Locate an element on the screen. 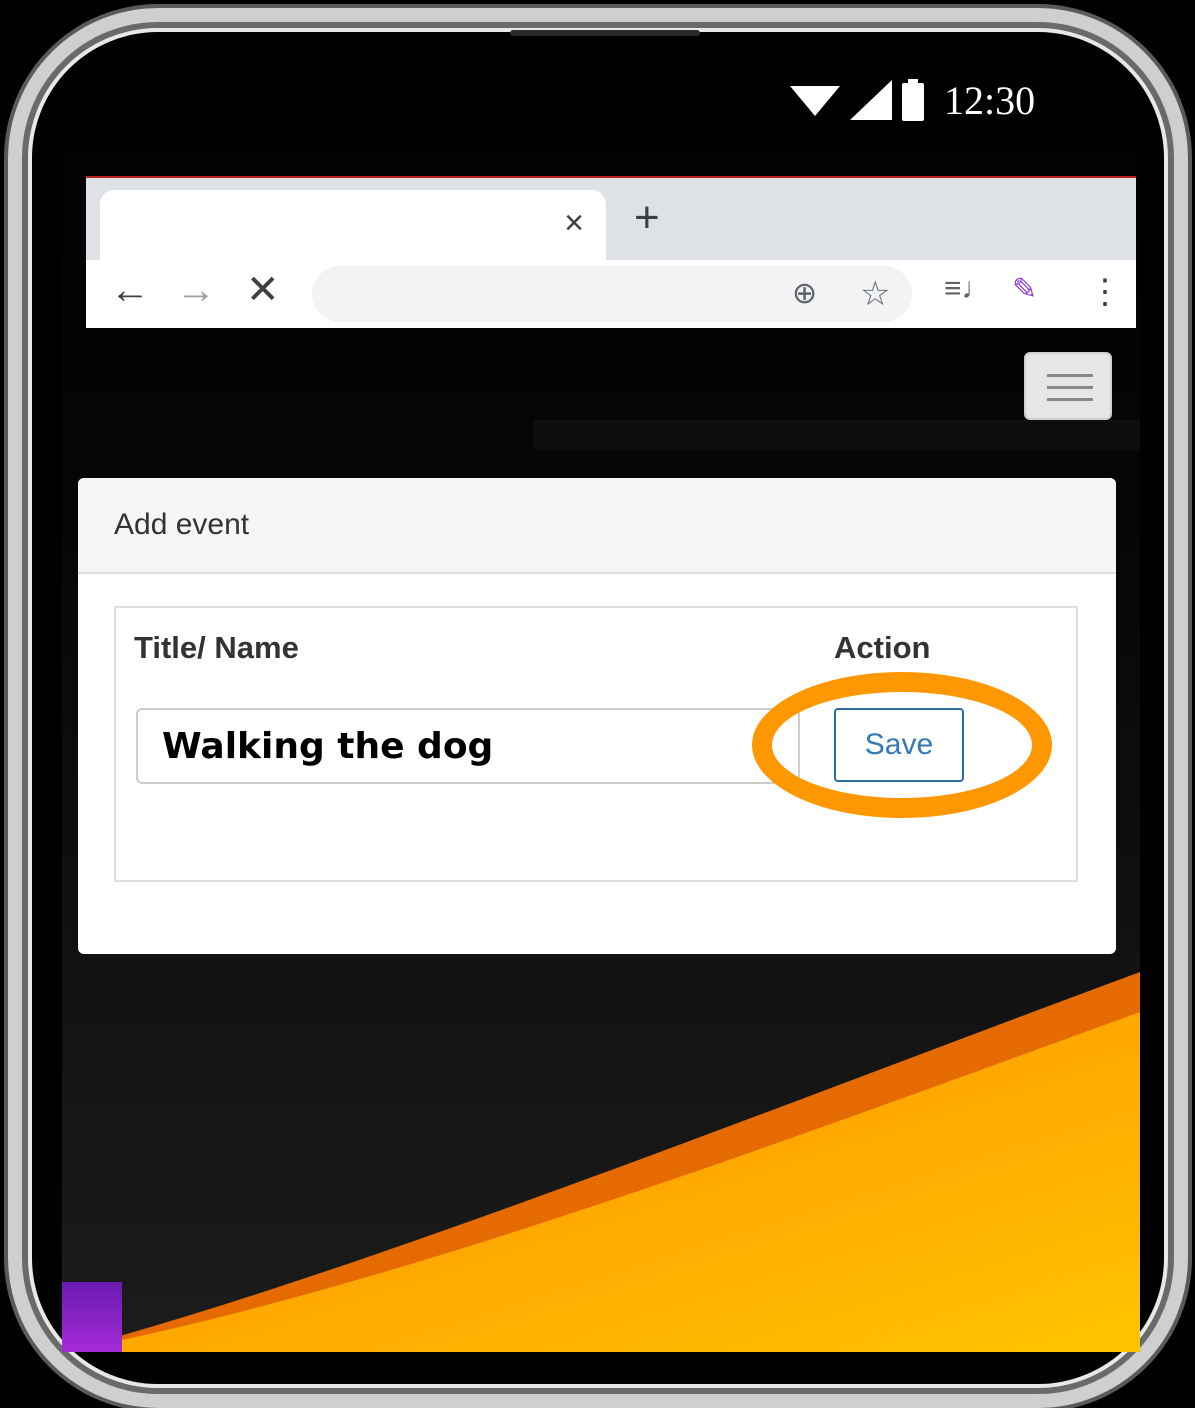 The height and width of the screenshot is (1408, 1195). new-tab-button: + is located at coordinates (647, 218).